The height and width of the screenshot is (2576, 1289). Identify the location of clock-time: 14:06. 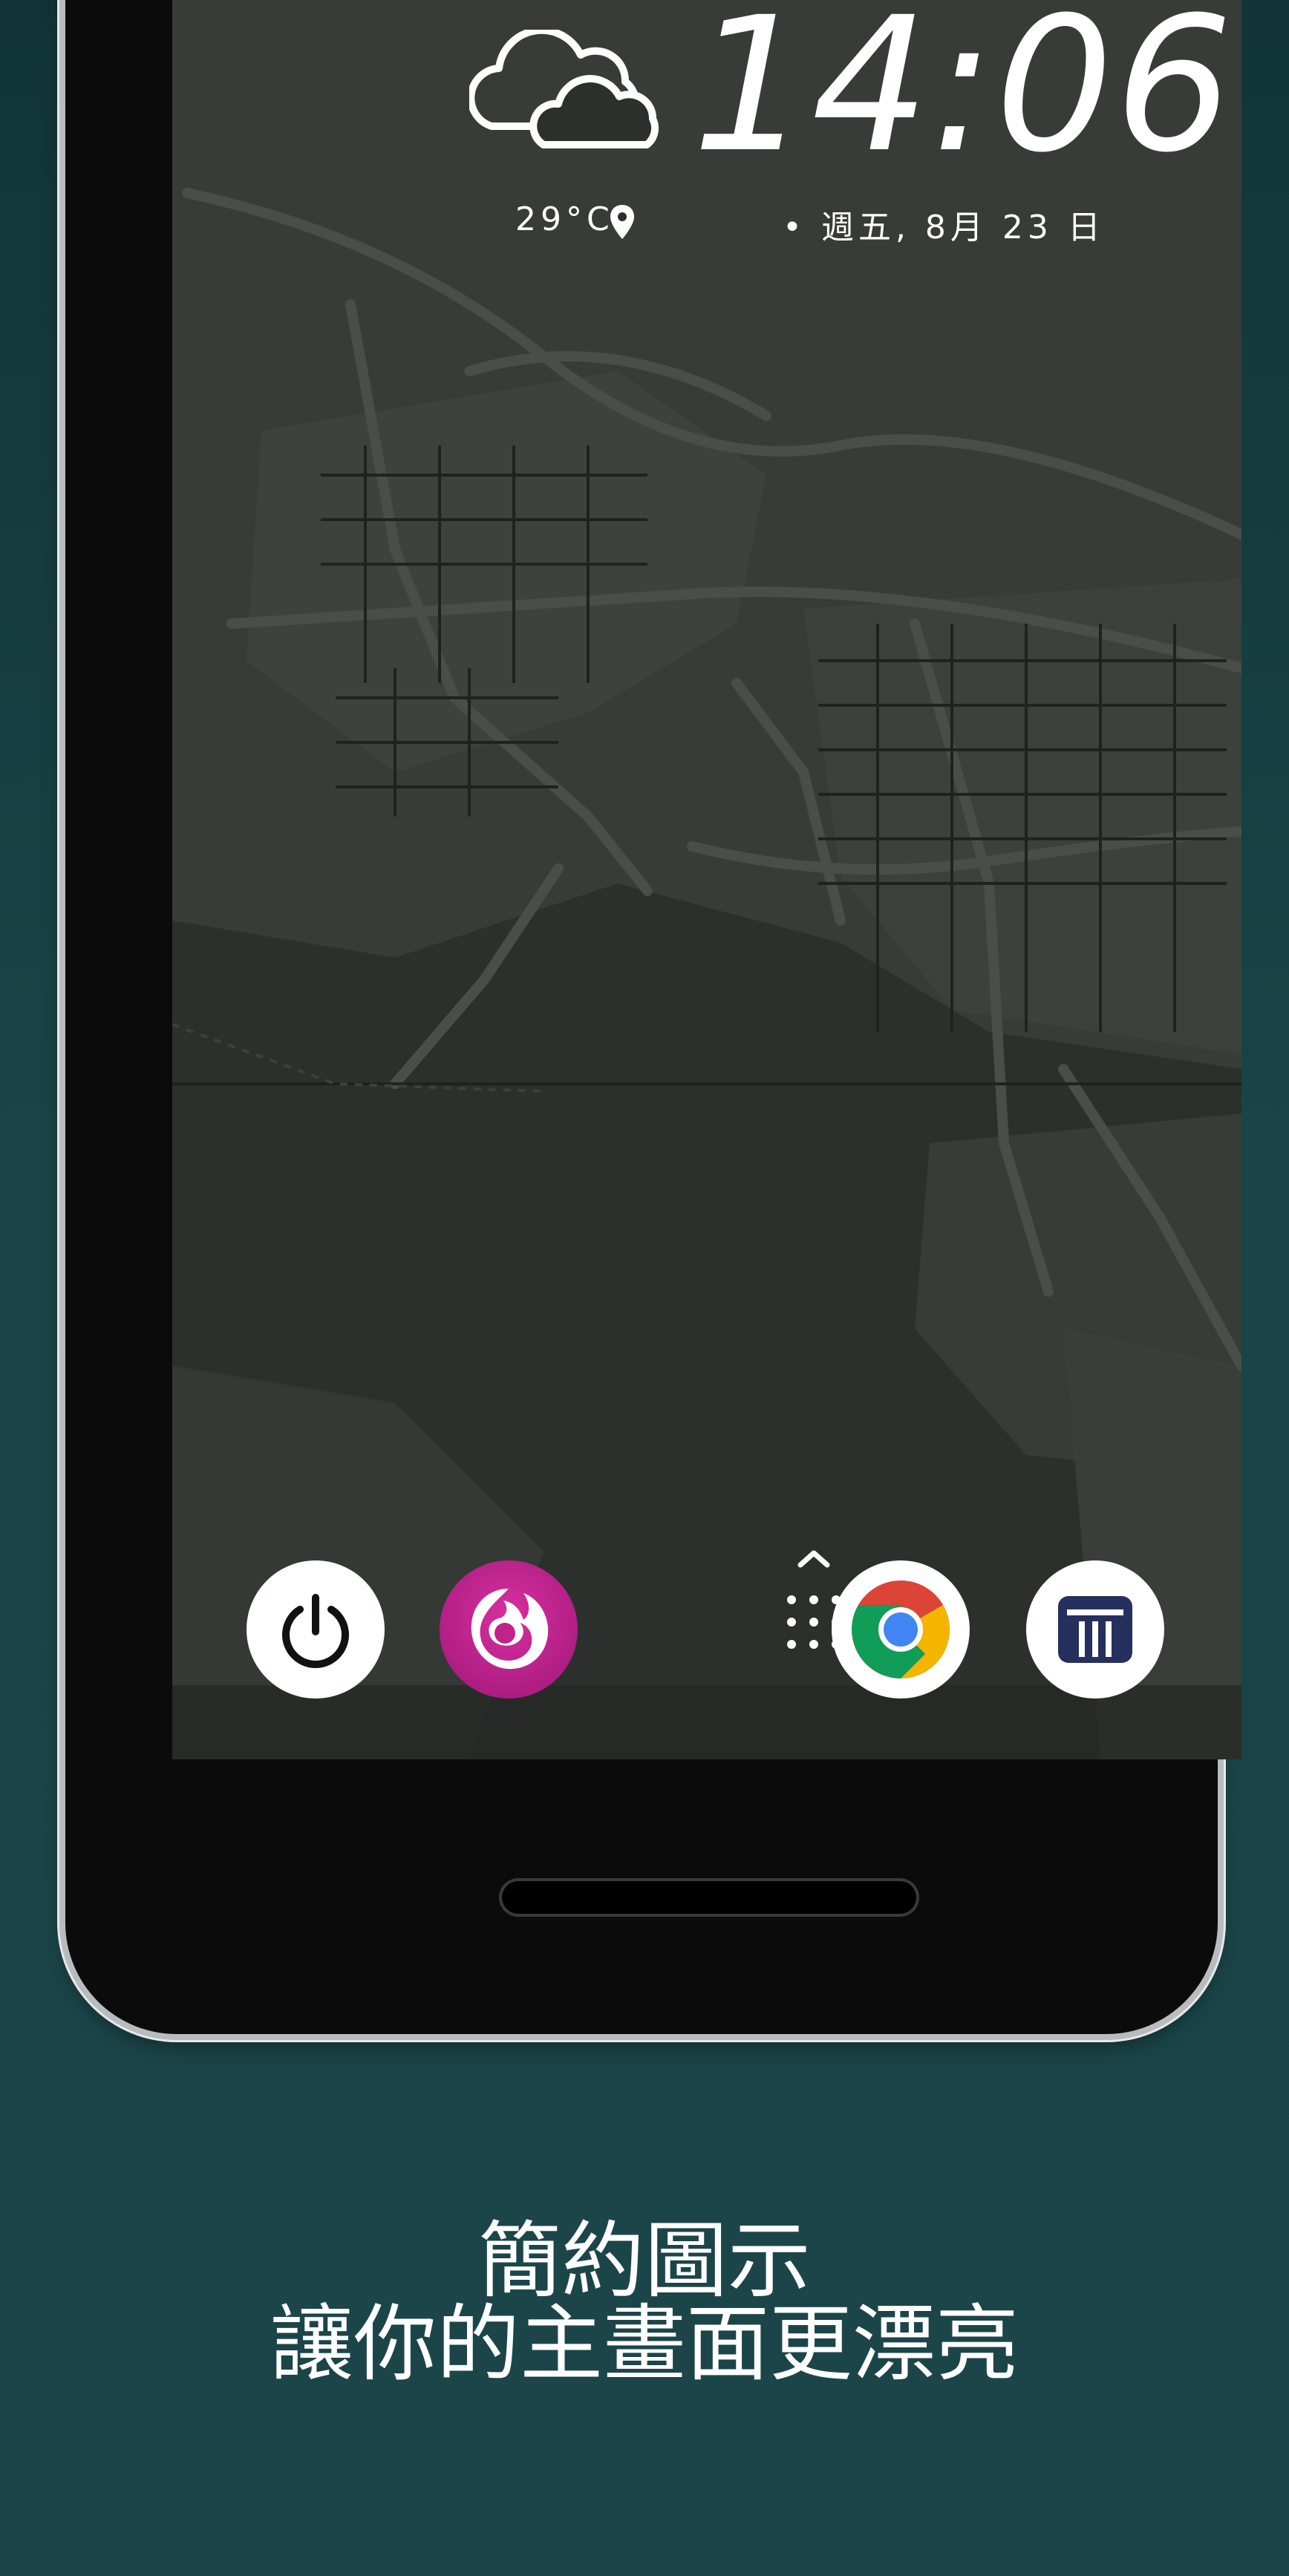
(962, 93).